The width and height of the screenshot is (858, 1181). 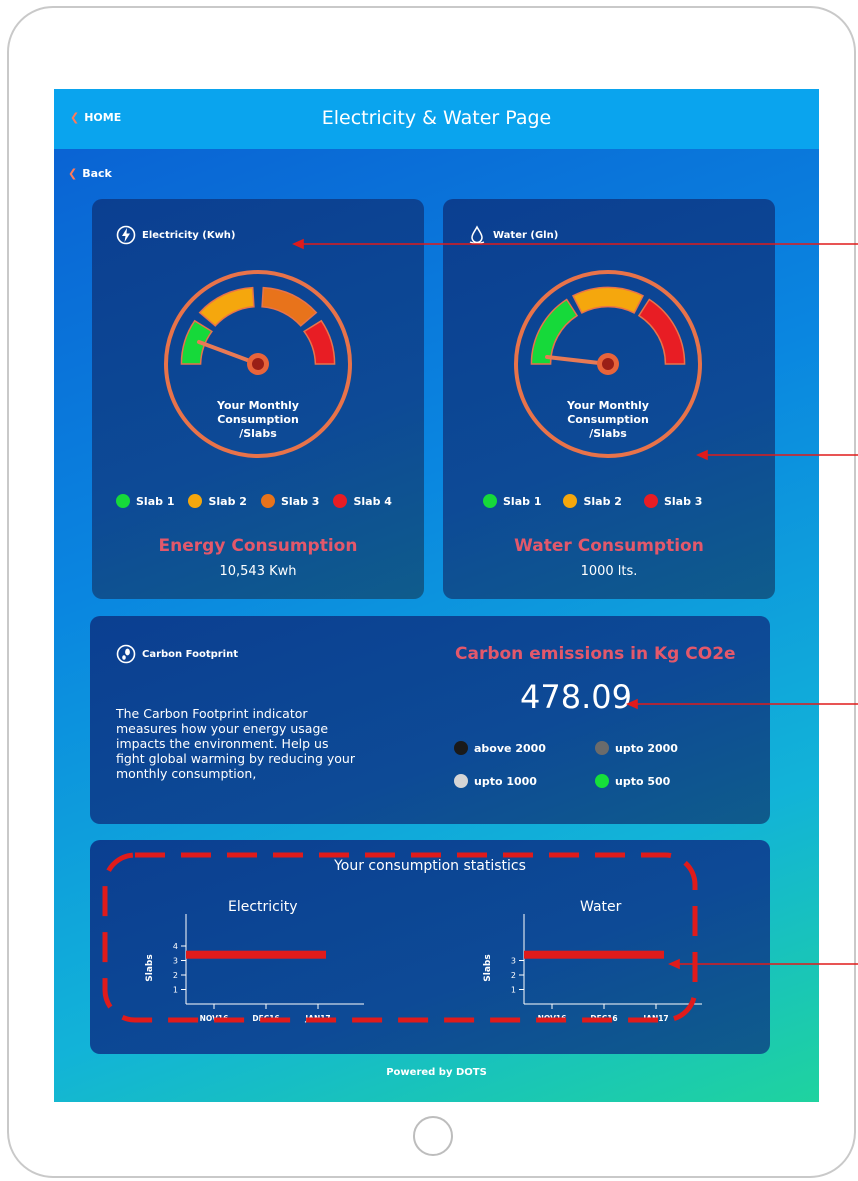 I want to click on water-slab-legend: Slab 1 Slab 2 Slab 3, so click(x=592, y=501).